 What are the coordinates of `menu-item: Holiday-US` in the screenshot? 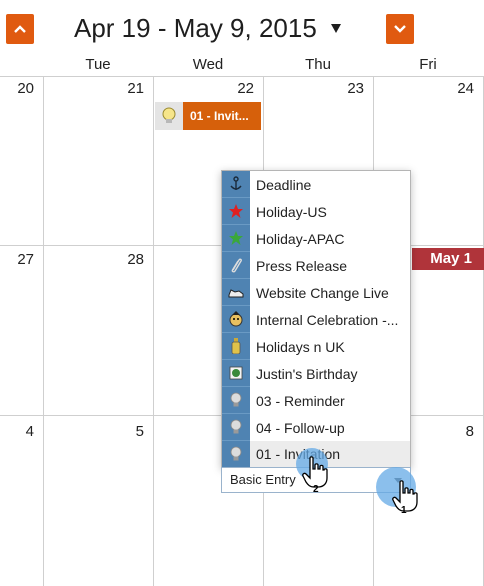 It's located at (316, 211).